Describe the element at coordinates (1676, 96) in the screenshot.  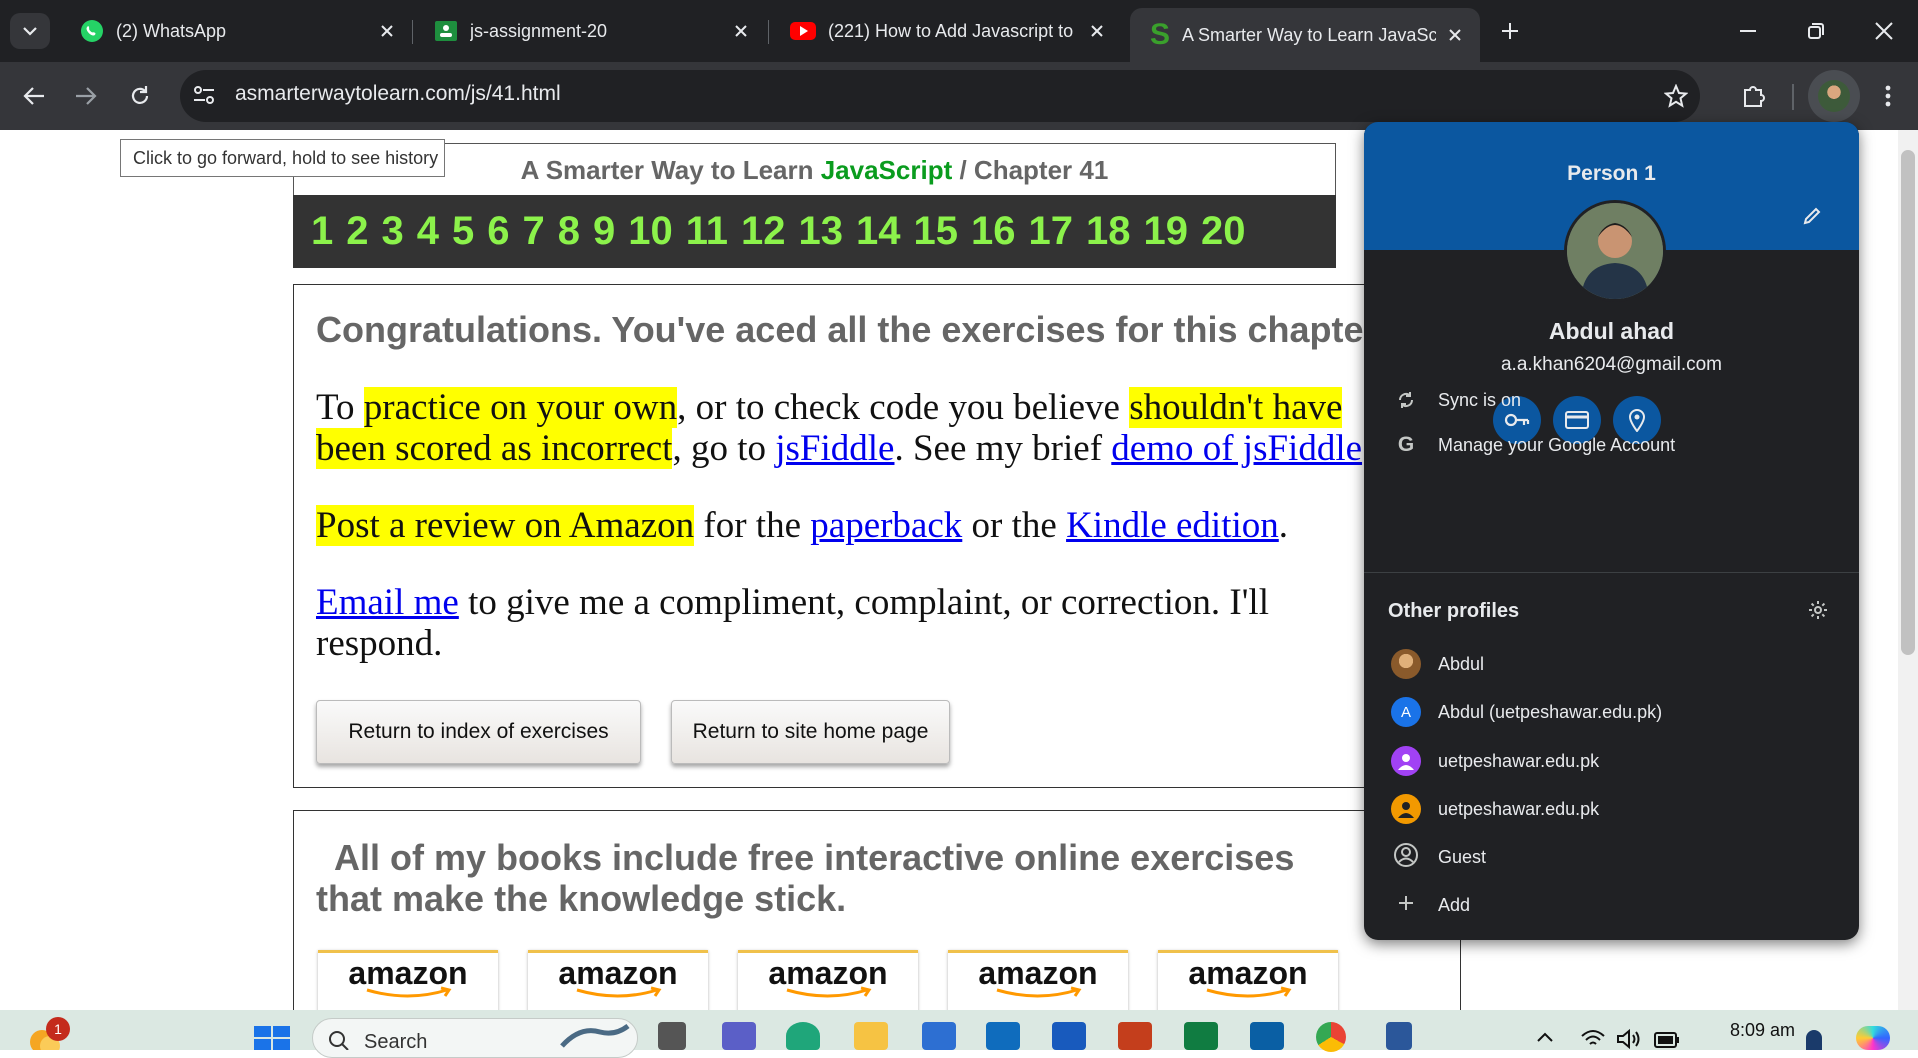
I see `bookmark-star-button` at that location.